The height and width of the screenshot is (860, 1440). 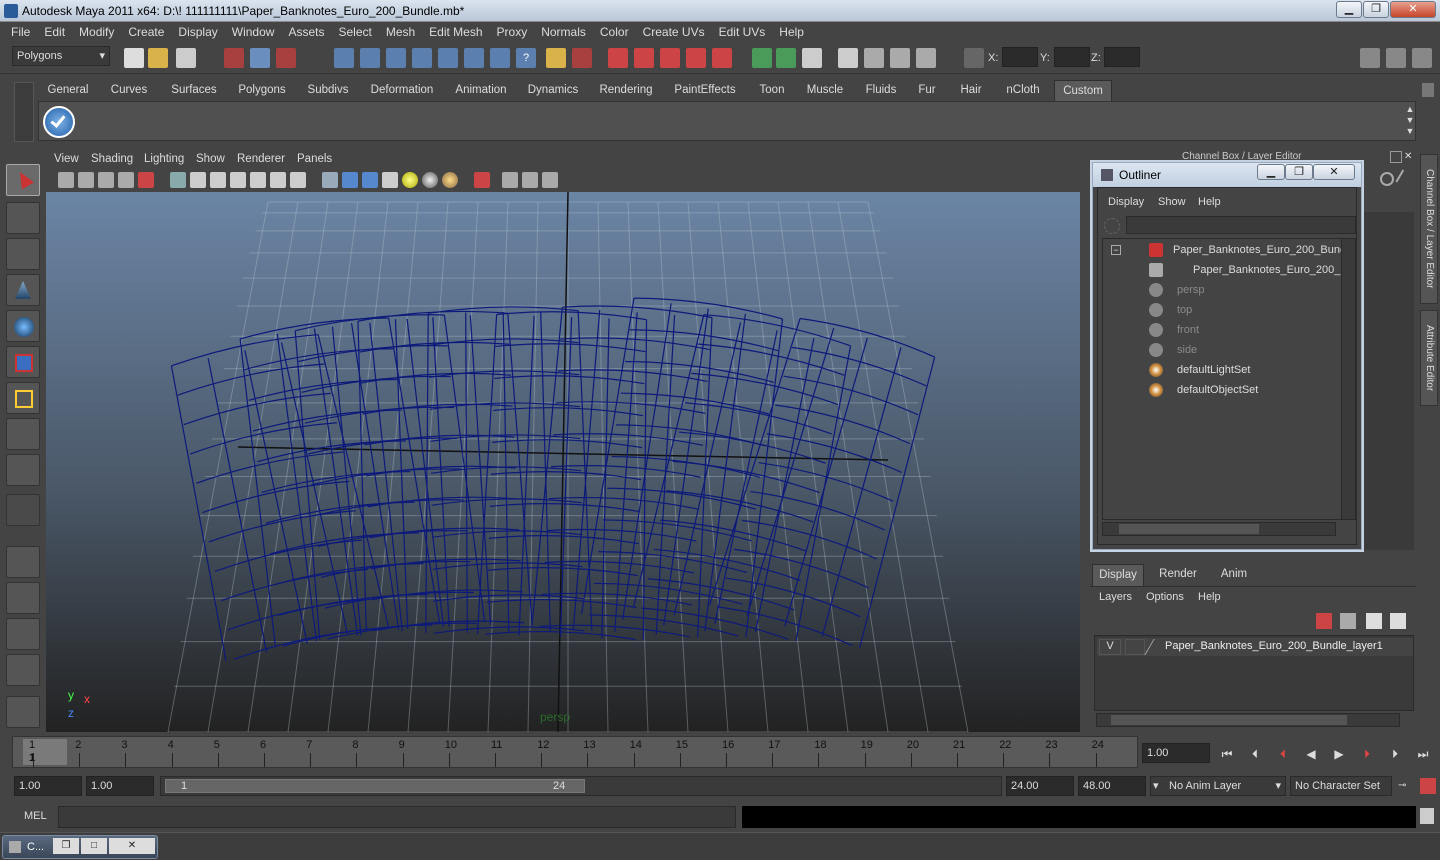 I want to click on menu-modify: Modify, so click(x=96, y=32).